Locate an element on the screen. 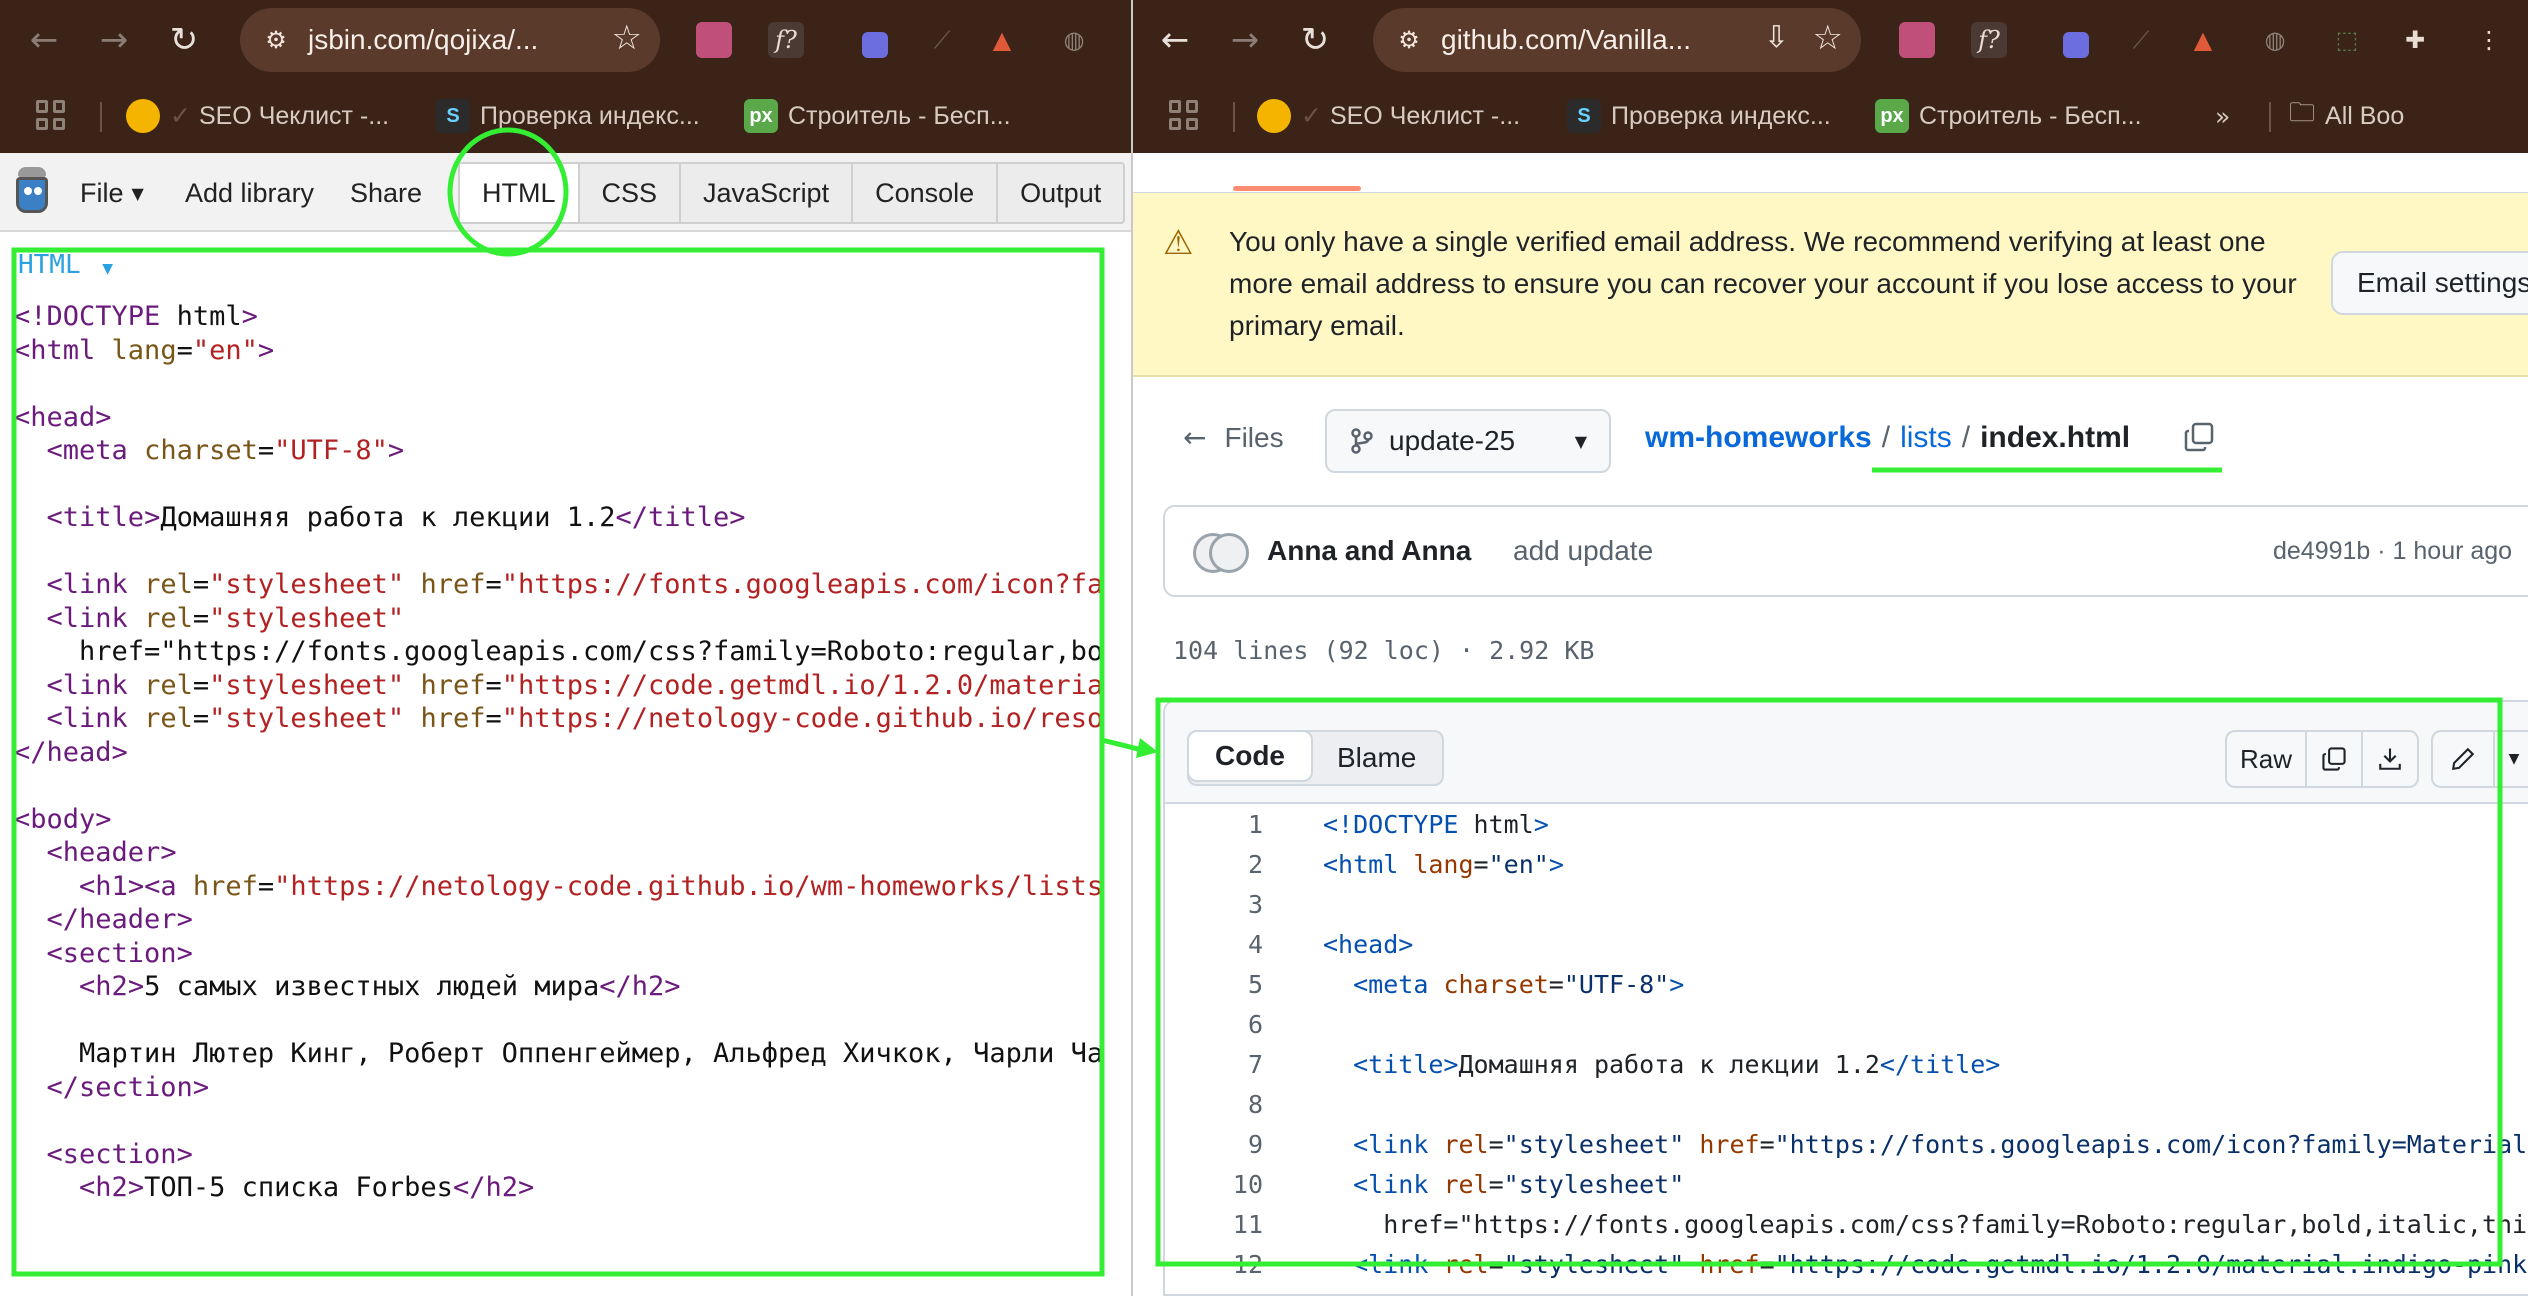 The image size is (2528, 1296). code-line: <!DOCTYPE html> is located at coordinates (572, 317).